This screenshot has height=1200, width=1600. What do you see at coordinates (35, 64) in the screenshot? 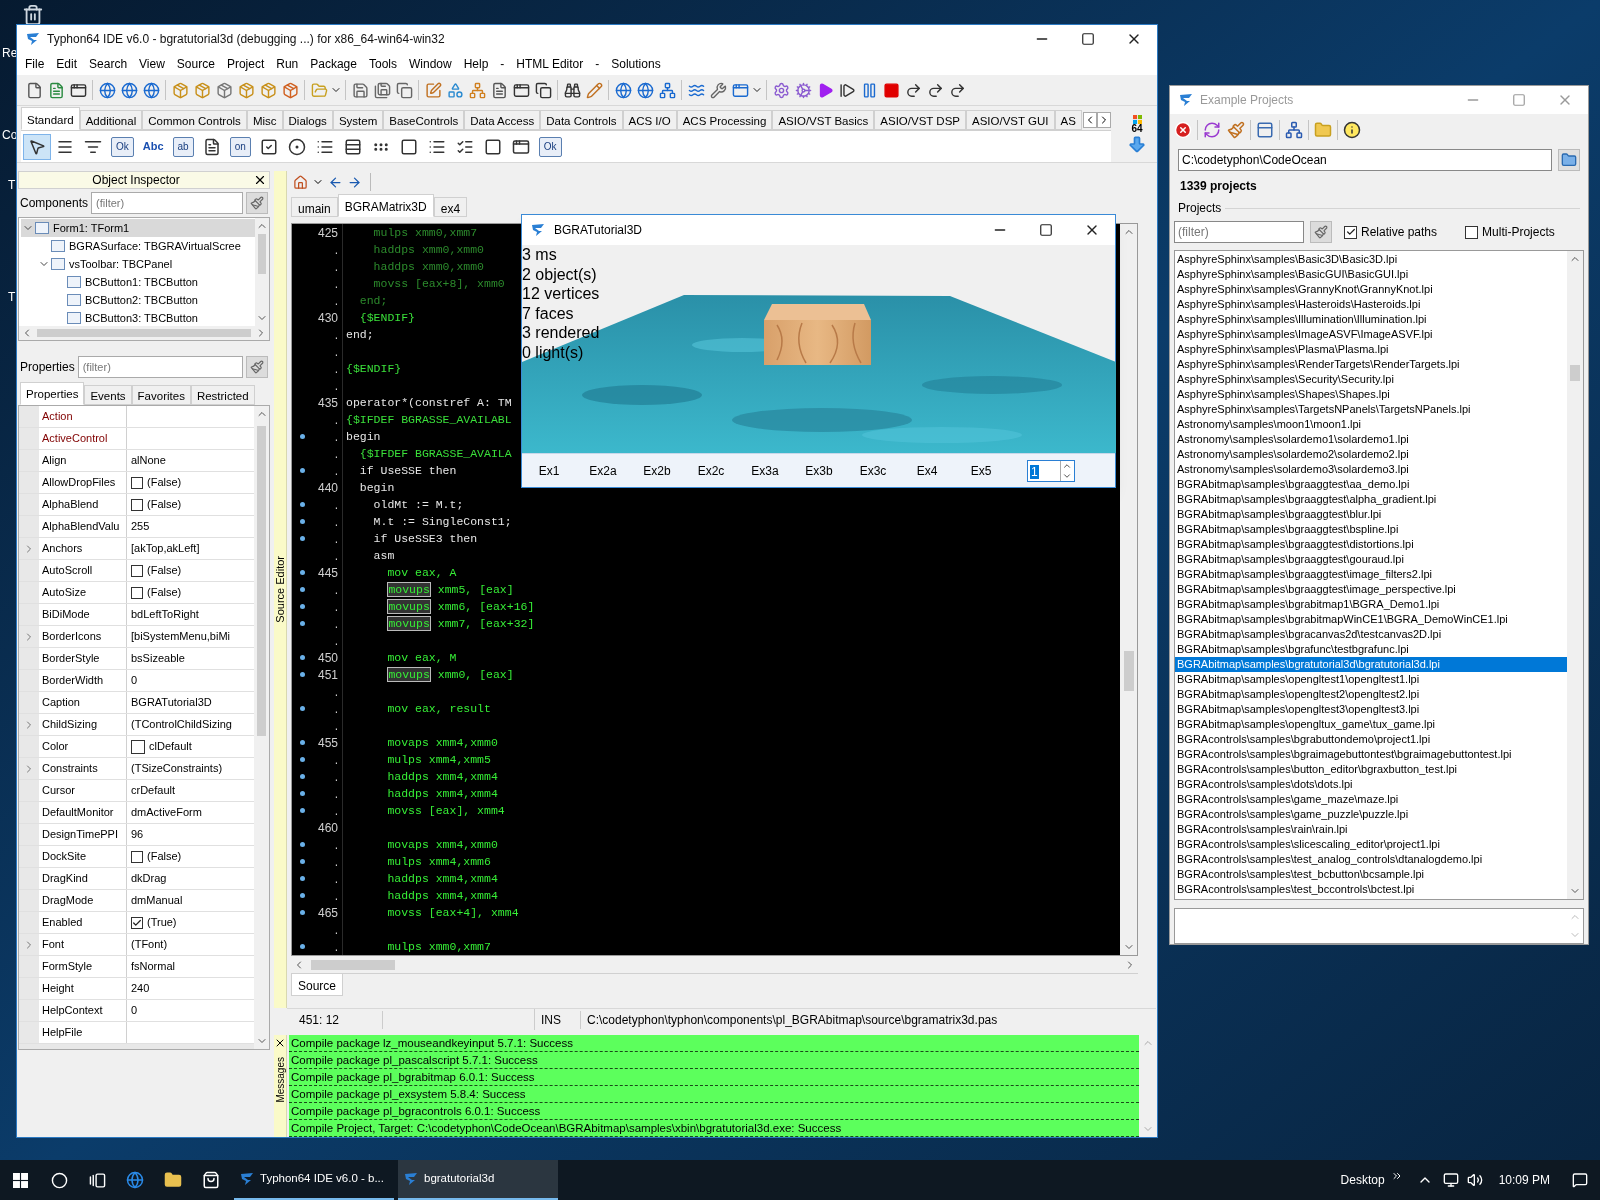
I see `menu-item: File` at bounding box center [35, 64].